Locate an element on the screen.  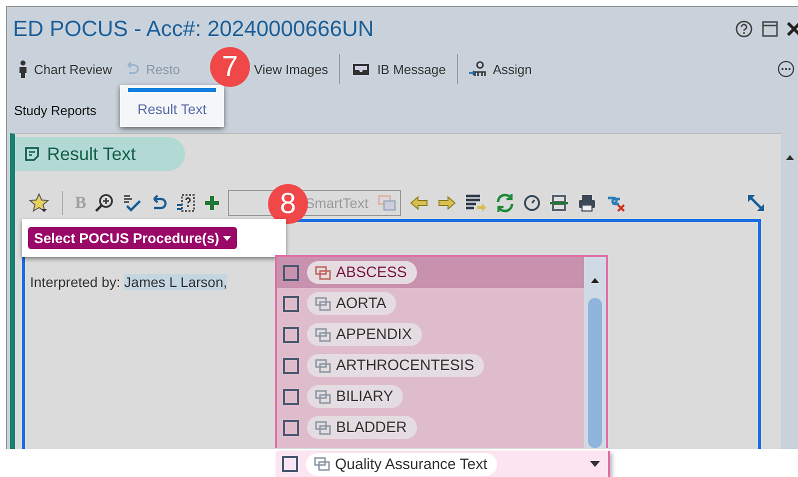
spellcheck-icon is located at coordinates (132, 203).